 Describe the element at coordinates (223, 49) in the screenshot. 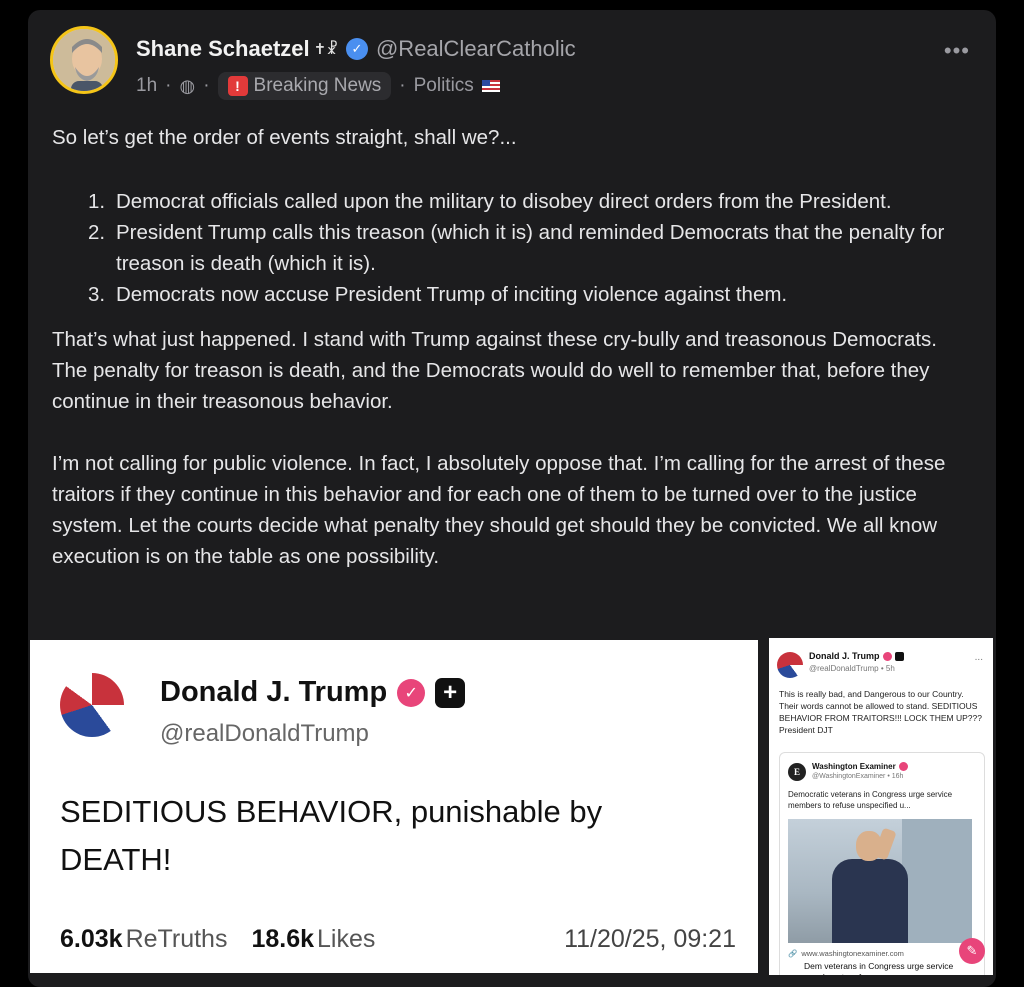

I see `author-name: Shane Schaetzel` at that location.